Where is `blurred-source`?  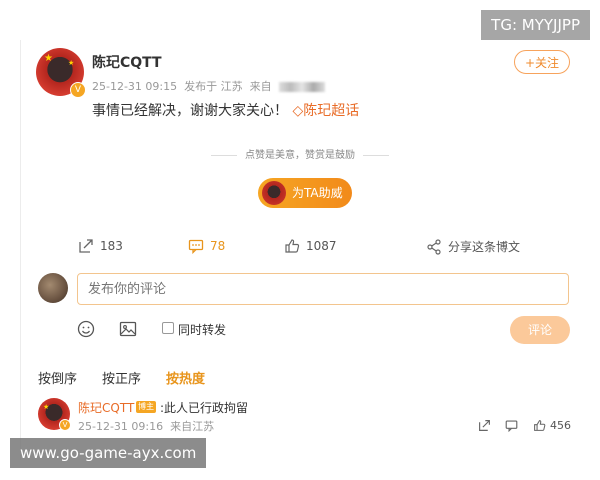 blurred-source is located at coordinates (302, 87).